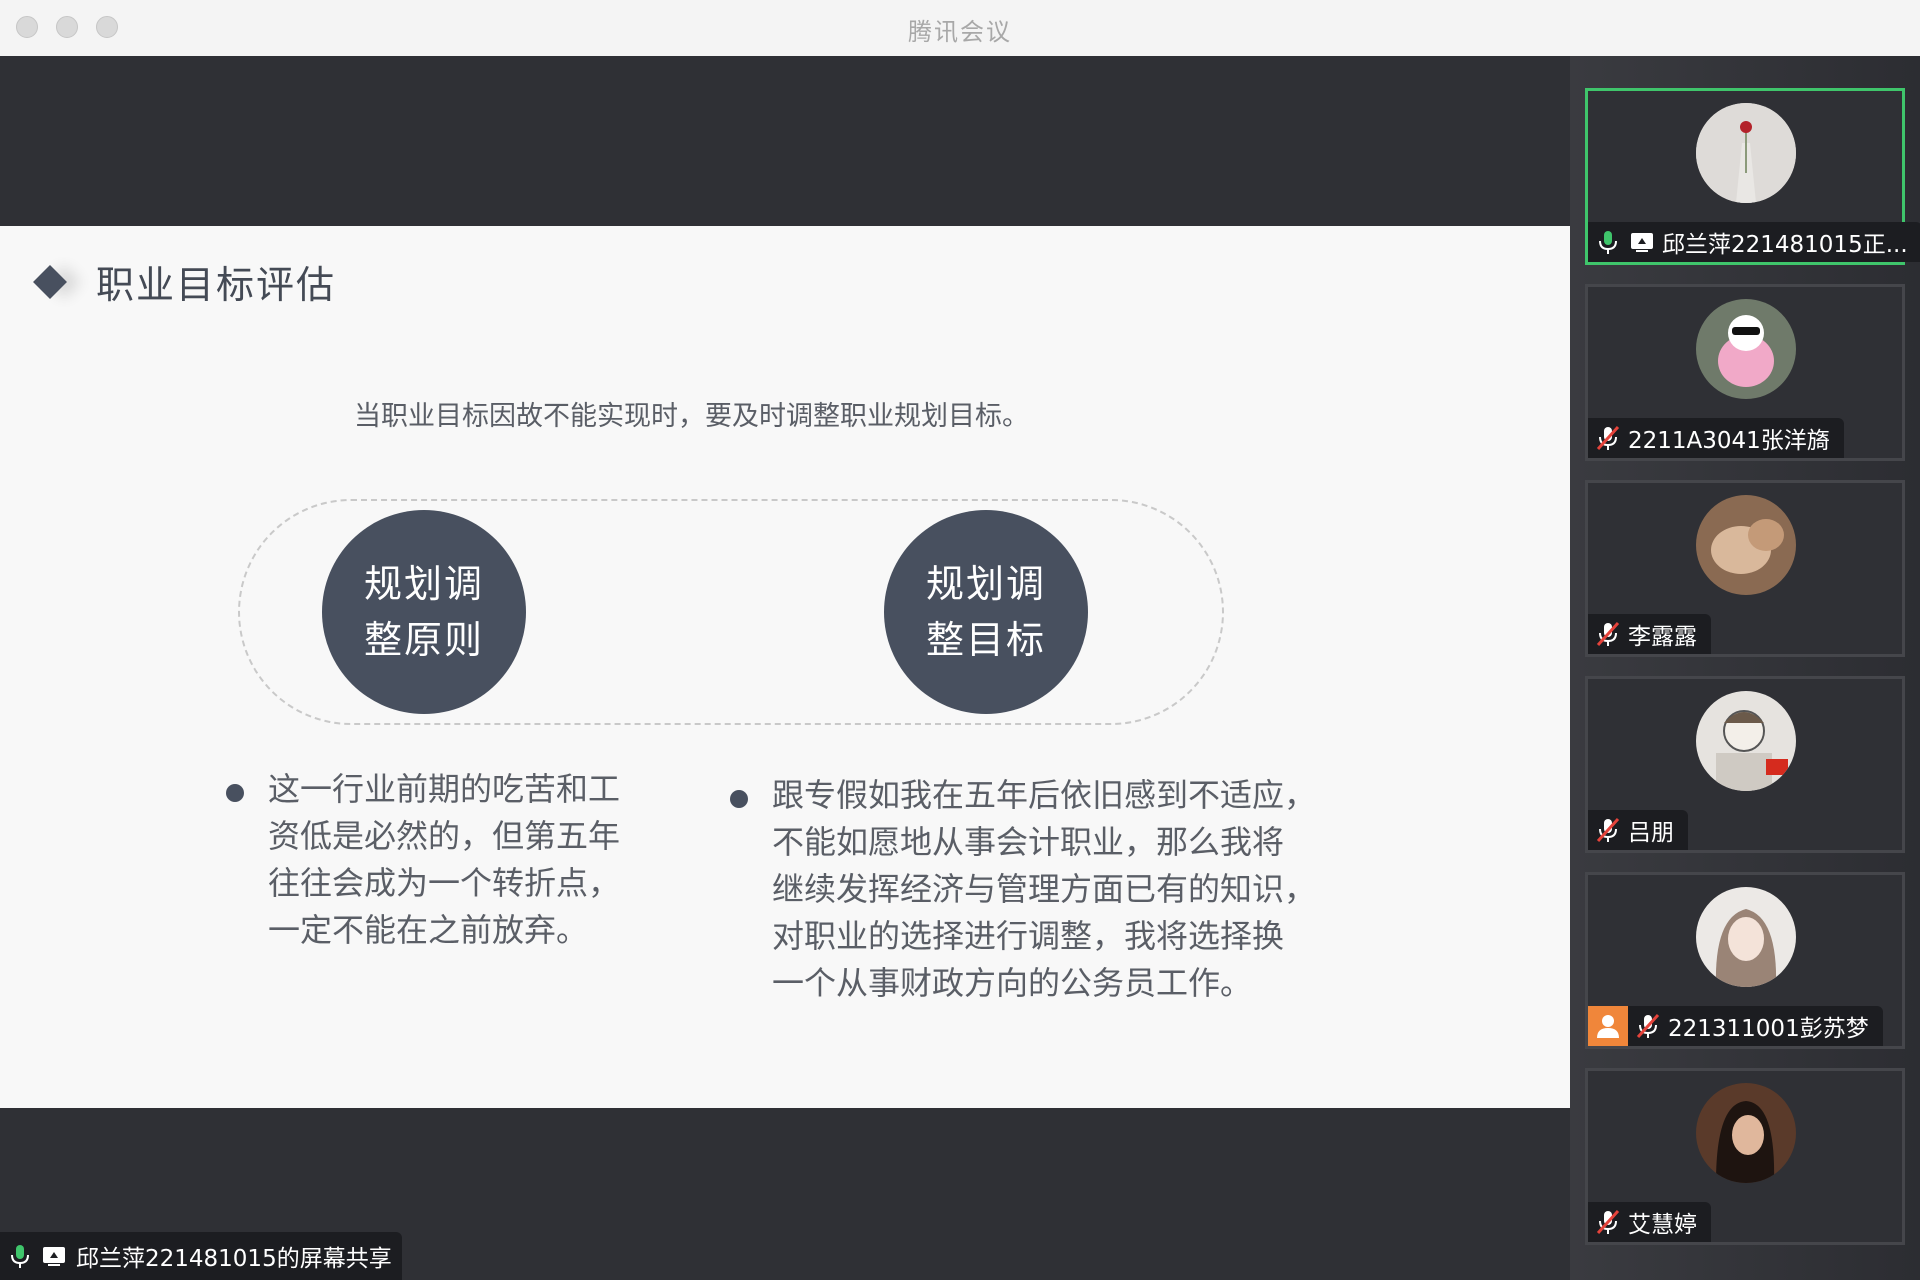 The image size is (1920, 1280). What do you see at coordinates (1651, 833) in the screenshot?
I see `participant-name: 吕朋` at bounding box center [1651, 833].